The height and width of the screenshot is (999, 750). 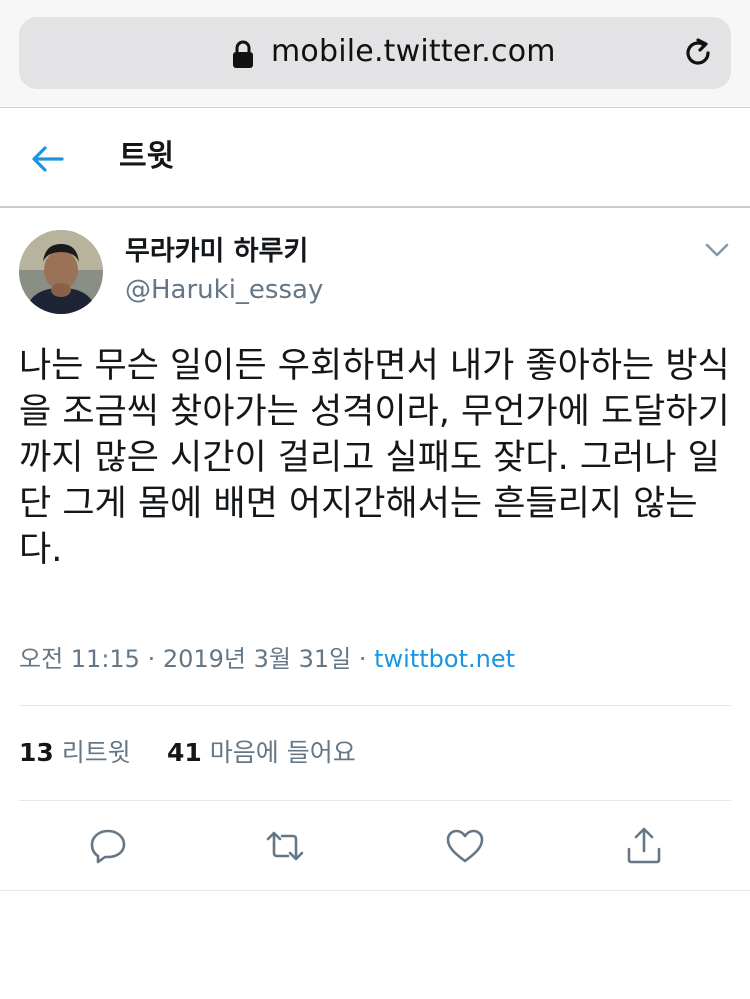 What do you see at coordinates (698, 53) in the screenshot?
I see `reload-icon` at bounding box center [698, 53].